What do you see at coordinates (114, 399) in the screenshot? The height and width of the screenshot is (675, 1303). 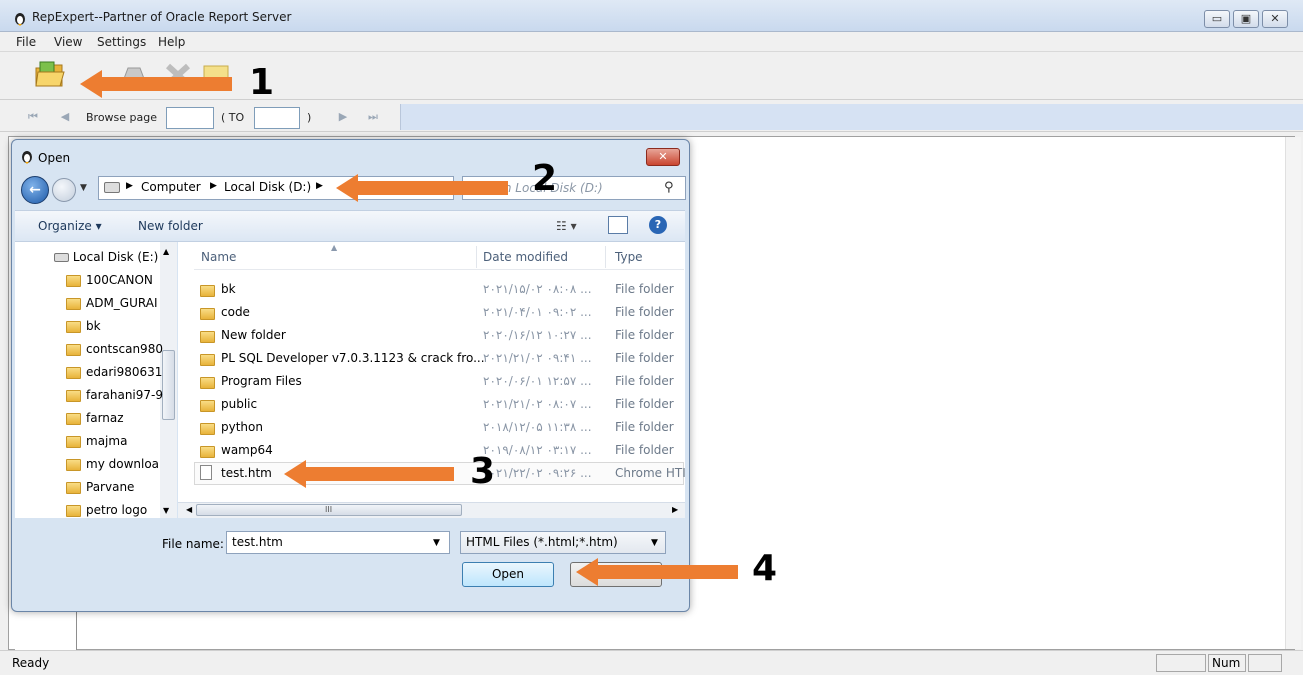 I see `nav-item-6: farahani97-9` at bounding box center [114, 399].